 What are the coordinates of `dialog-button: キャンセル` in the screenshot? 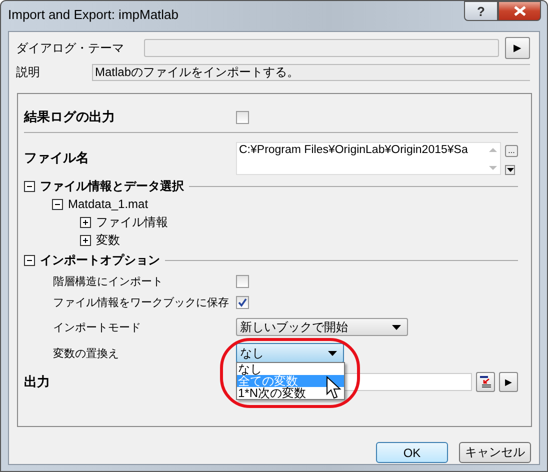 It's located at (495, 452).